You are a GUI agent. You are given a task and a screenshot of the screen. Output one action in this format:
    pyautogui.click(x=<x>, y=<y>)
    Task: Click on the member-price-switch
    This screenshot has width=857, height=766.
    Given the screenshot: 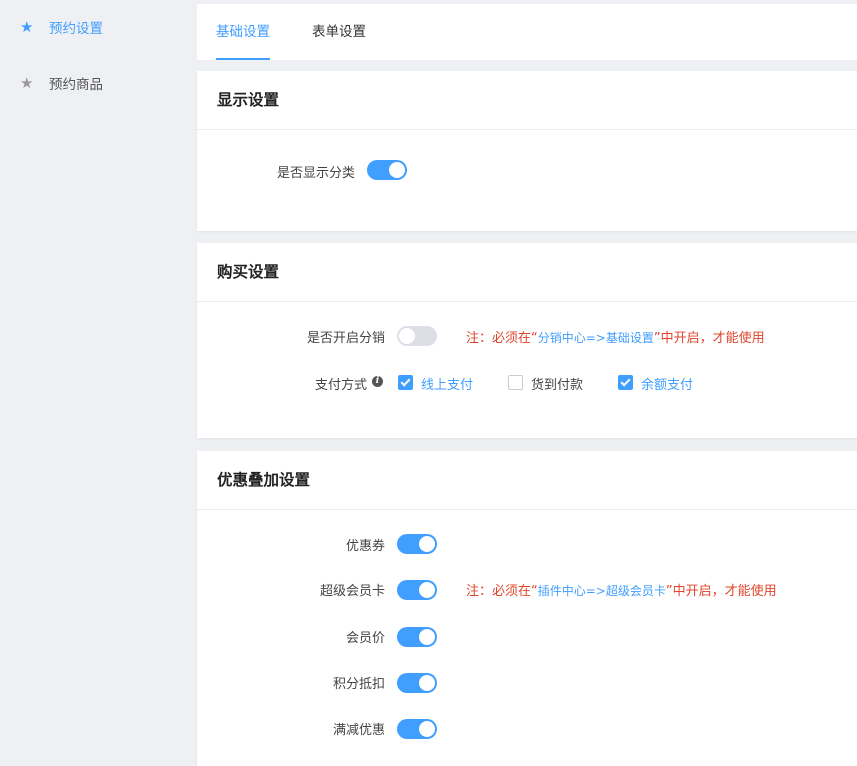 What is the action you would take?
    pyautogui.click(x=417, y=637)
    